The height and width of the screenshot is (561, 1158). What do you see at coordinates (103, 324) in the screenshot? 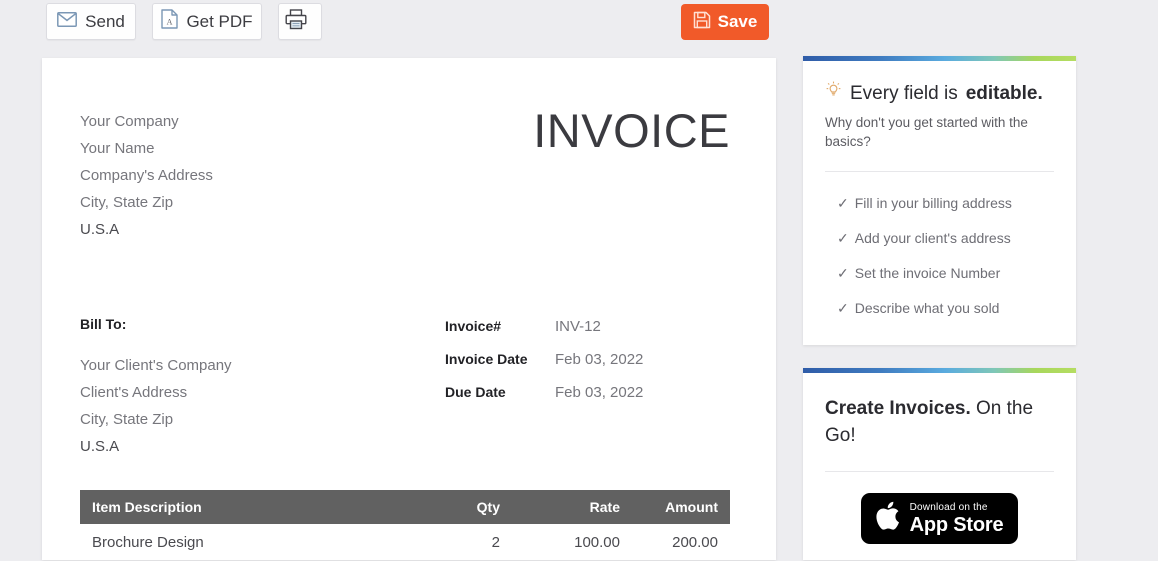
I see `bill-to-label: Bill To:` at bounding box center [103, 324].